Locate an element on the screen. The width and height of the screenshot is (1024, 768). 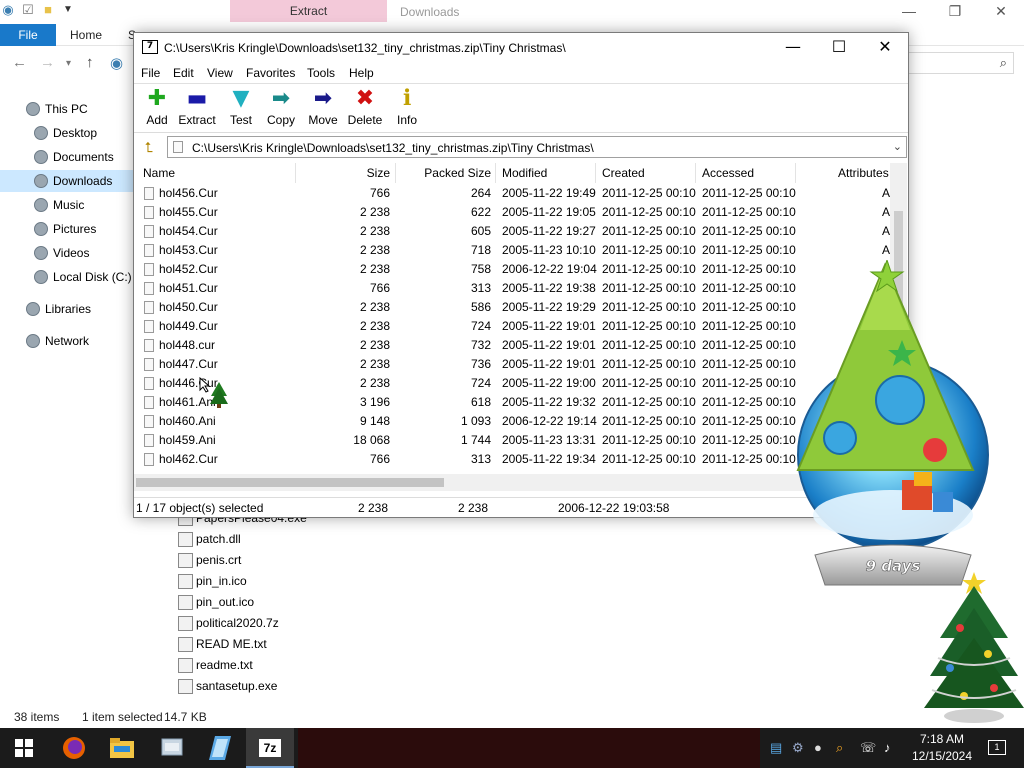
quick-access-toolbar: ◉ ☑ ■ ▼ is located at coordinates (38, 10).